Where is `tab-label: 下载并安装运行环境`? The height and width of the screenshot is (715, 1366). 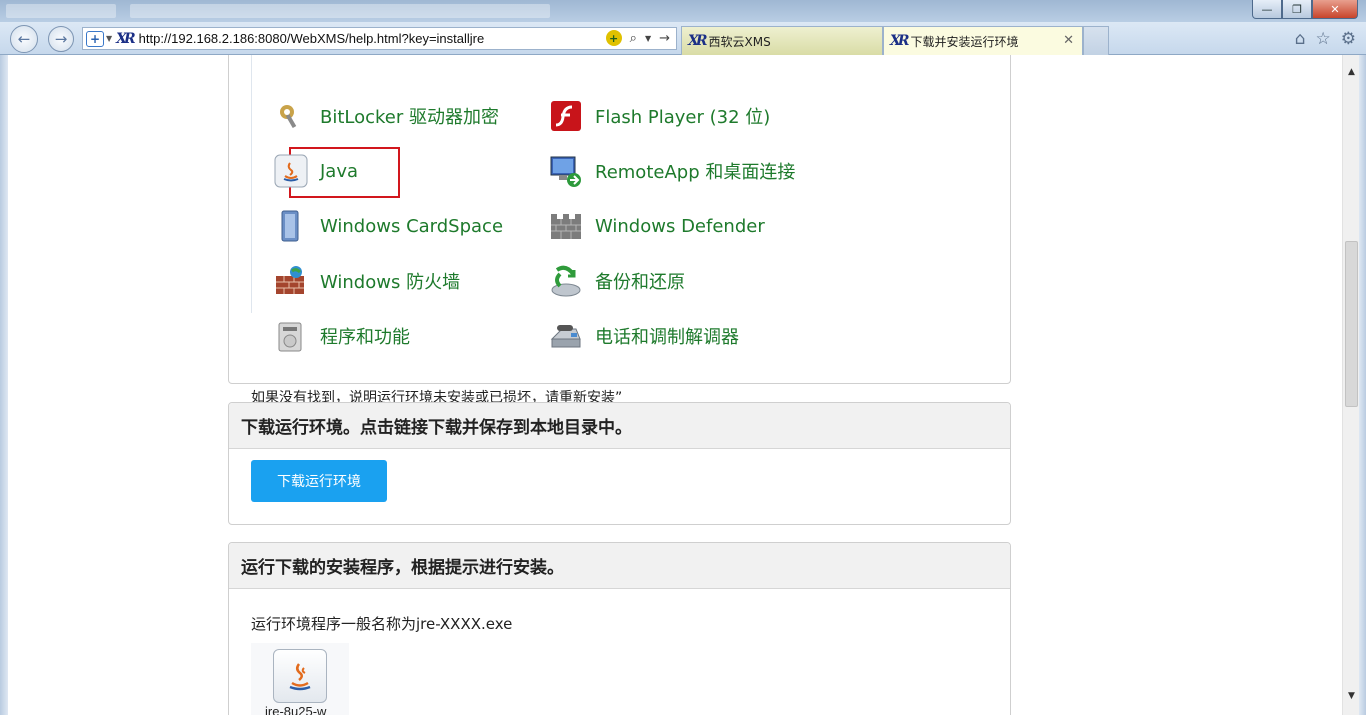 tab-label: 下载并安装运行环境 is located at coordinates (964, 41).